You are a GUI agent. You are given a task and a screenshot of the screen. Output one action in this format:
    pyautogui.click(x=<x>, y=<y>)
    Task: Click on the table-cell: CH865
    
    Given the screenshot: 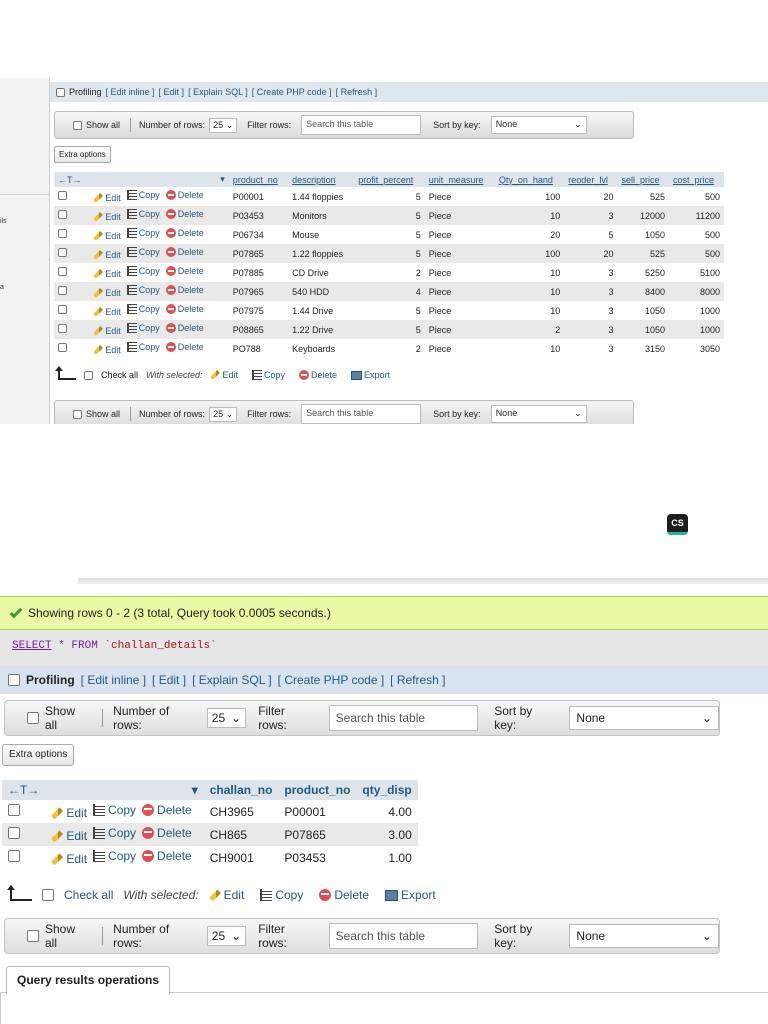 What is the action you would take?
    pyautogui.click(x=241, y=834)
    